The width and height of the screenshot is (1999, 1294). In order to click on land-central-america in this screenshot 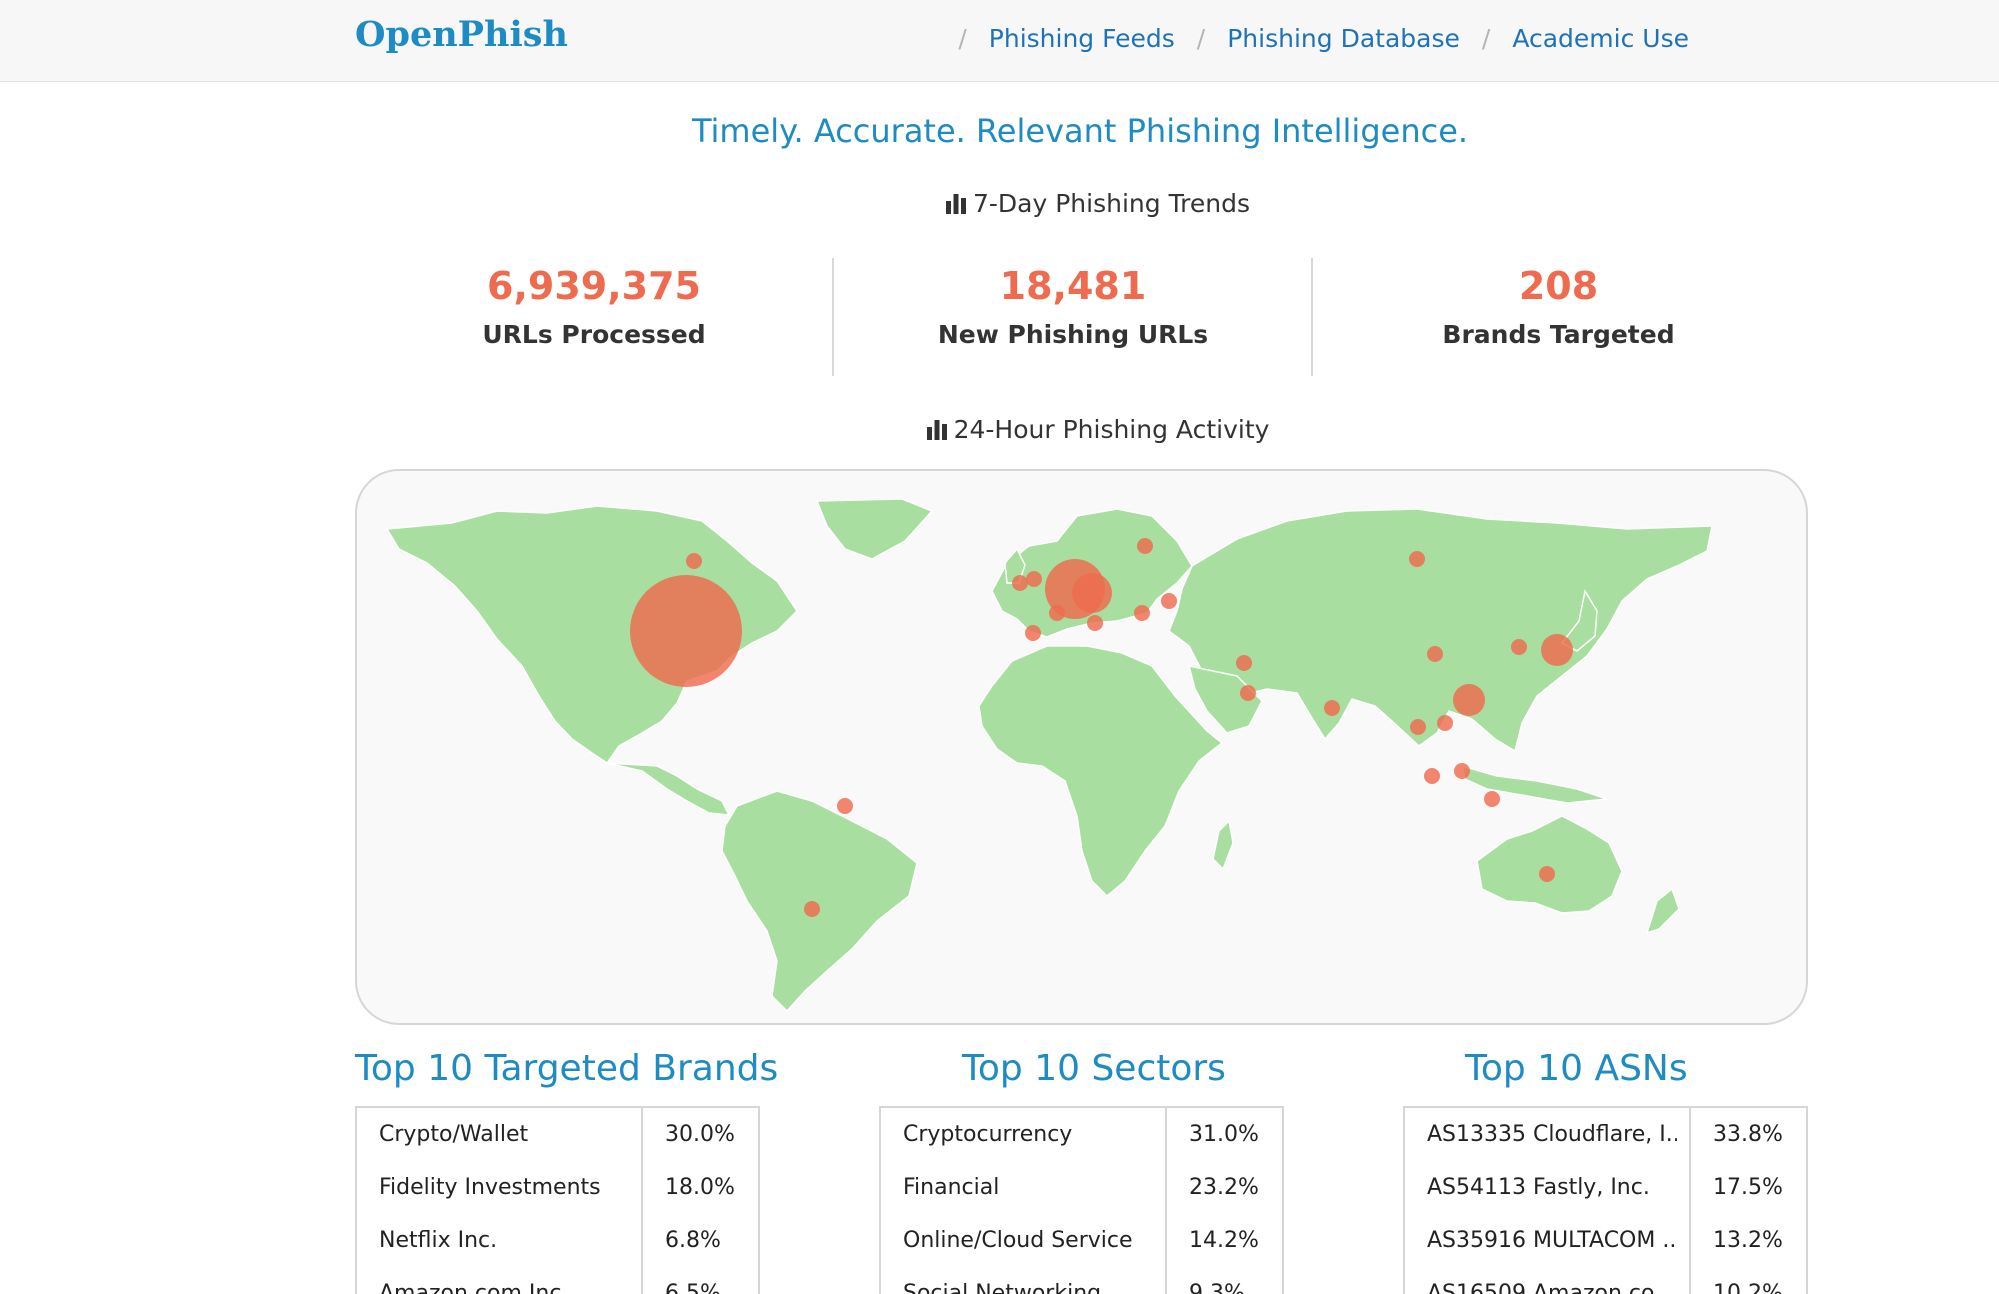, I will do `click(668, 789)`.